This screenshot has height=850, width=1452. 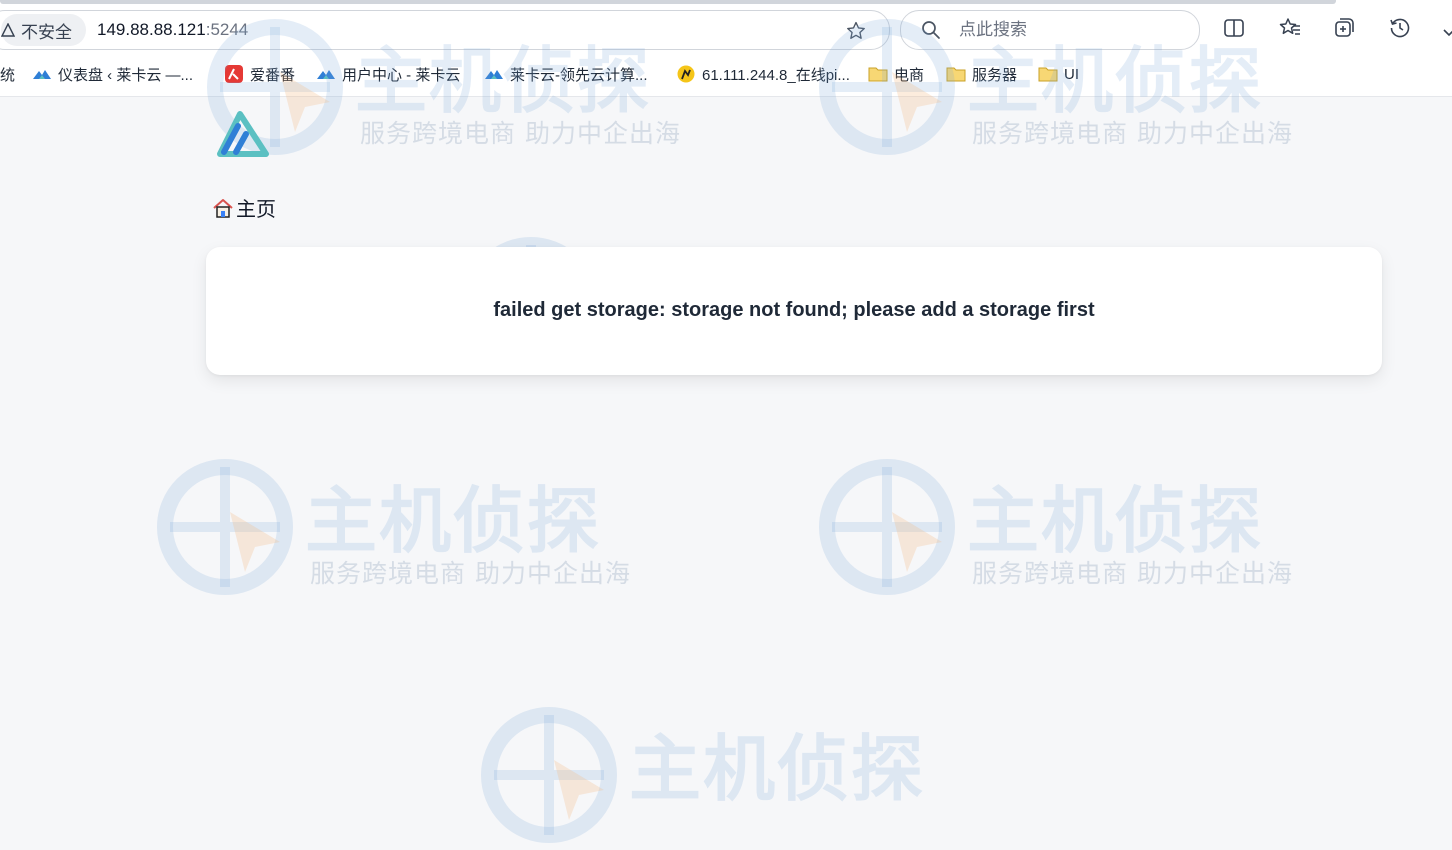 What do you see at coordinates (1071, 74) in the screenshot?
I see `bookmark-label: UI` at bounding box center [1071, 74].